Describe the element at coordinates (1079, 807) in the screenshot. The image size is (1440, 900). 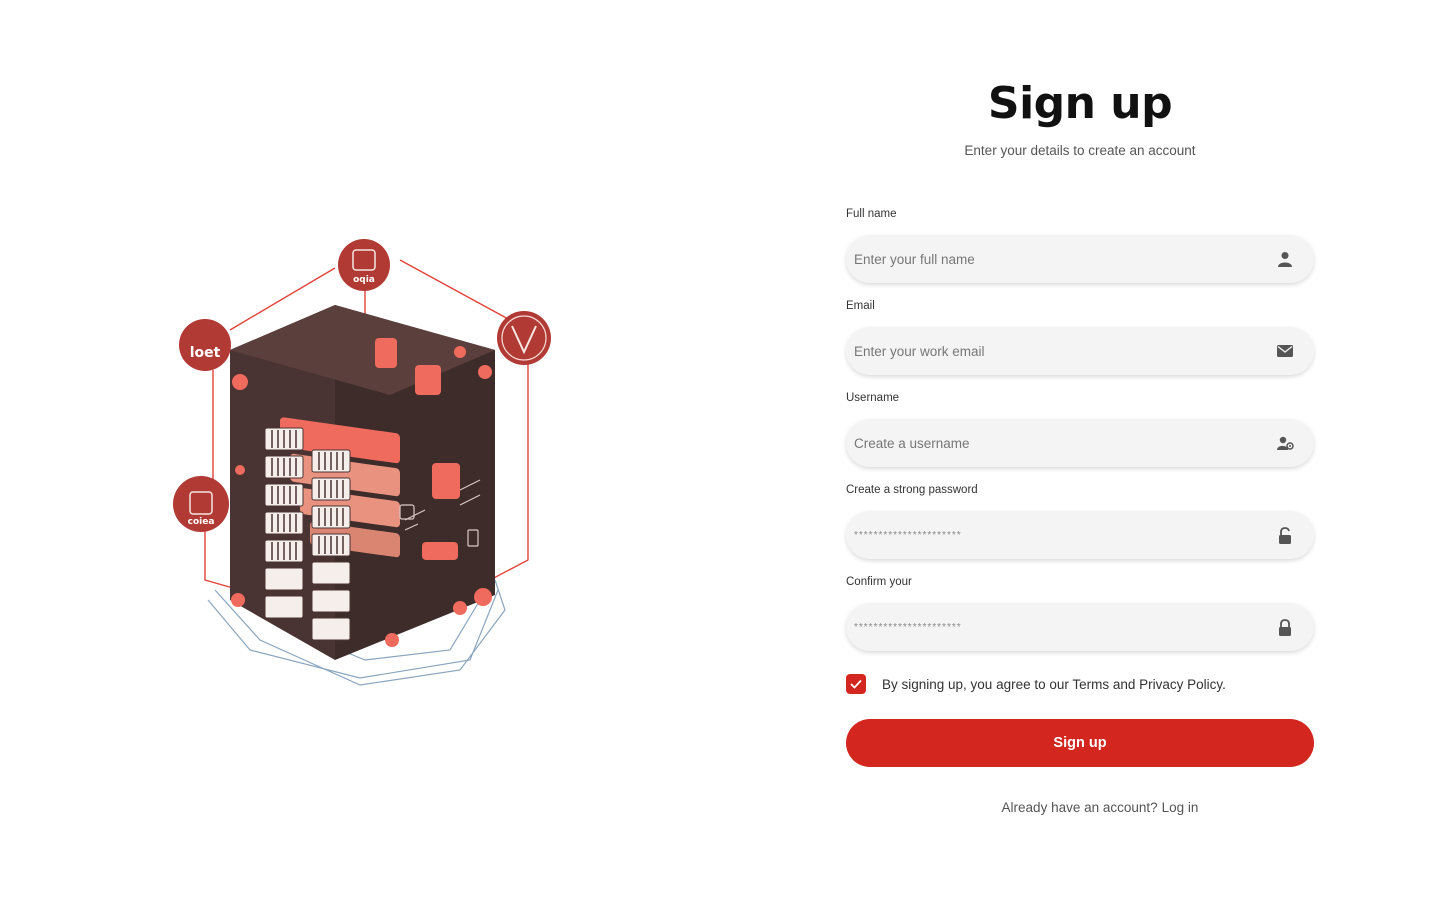
I see `login-question: Already have an account?` at that location.